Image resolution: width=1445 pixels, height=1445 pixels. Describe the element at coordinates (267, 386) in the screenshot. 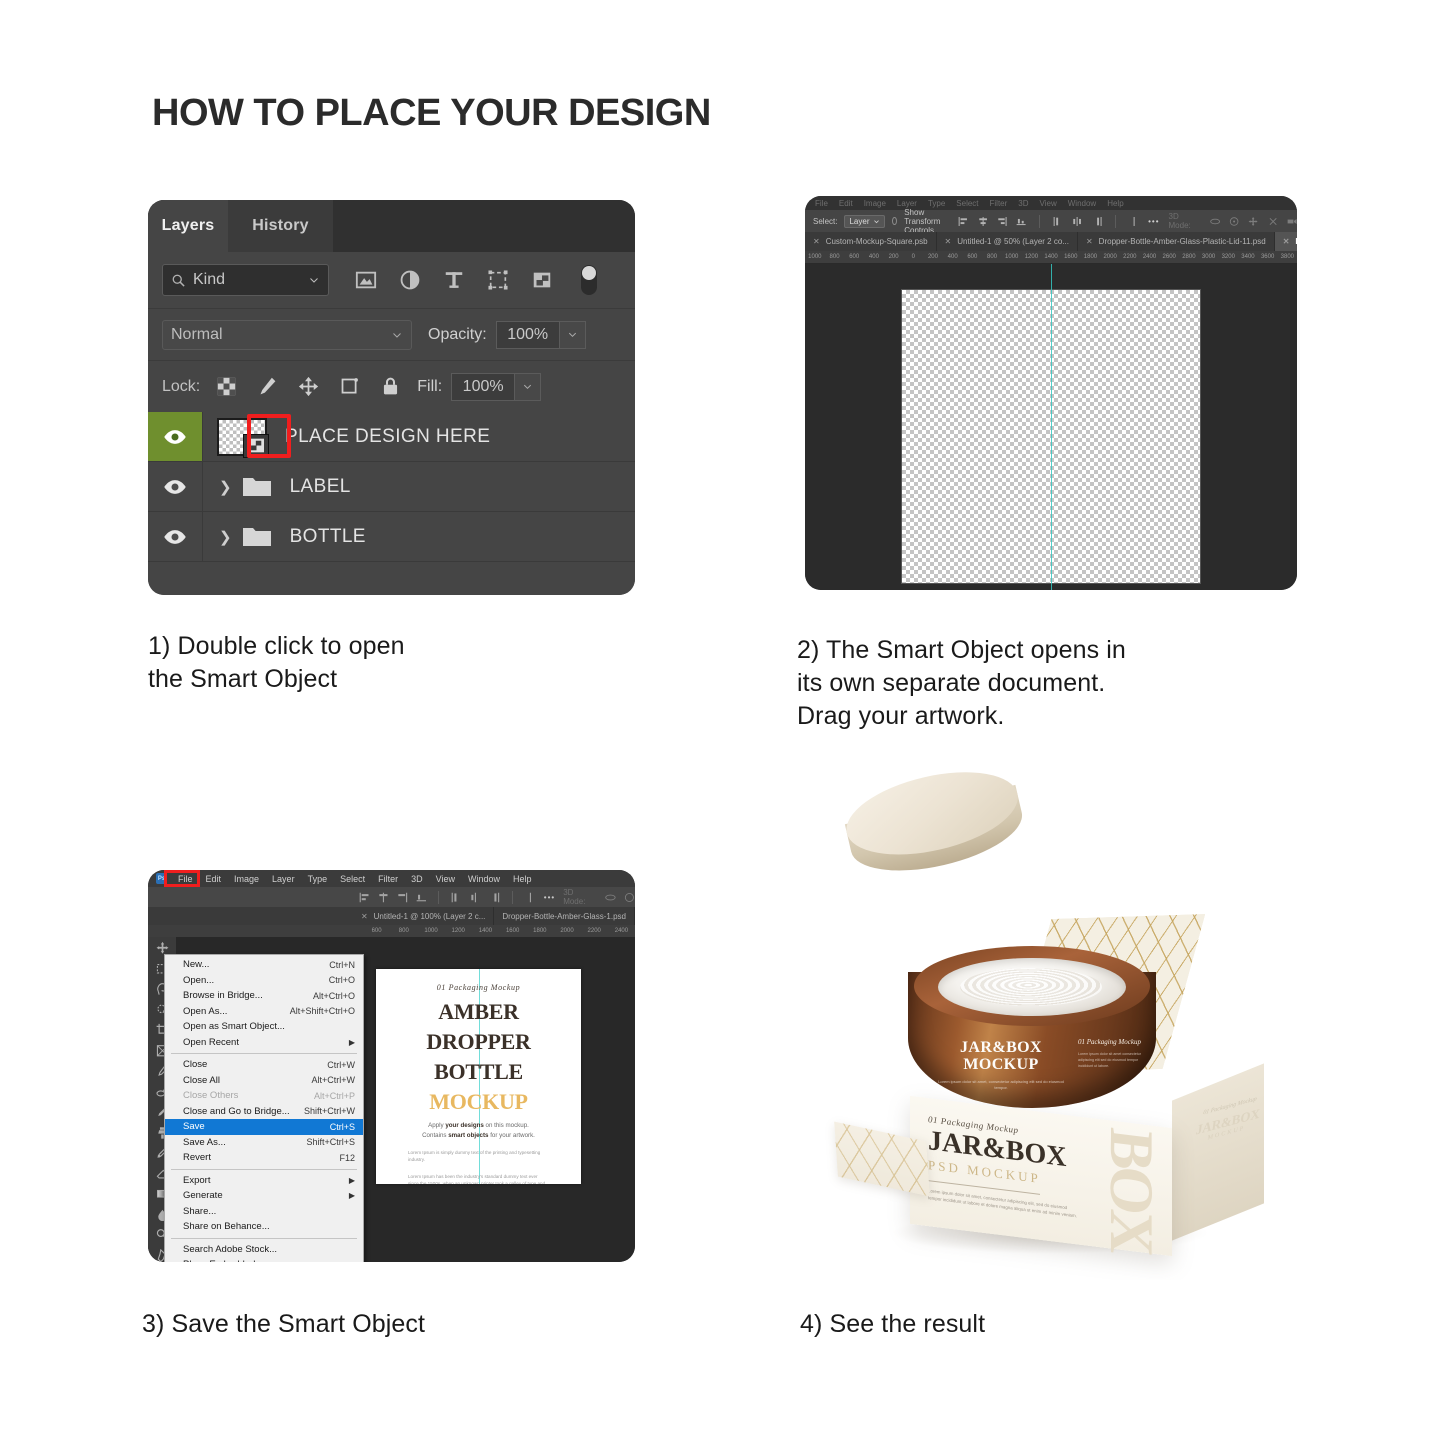

I see `lock-image-pixels-icon` at that location.